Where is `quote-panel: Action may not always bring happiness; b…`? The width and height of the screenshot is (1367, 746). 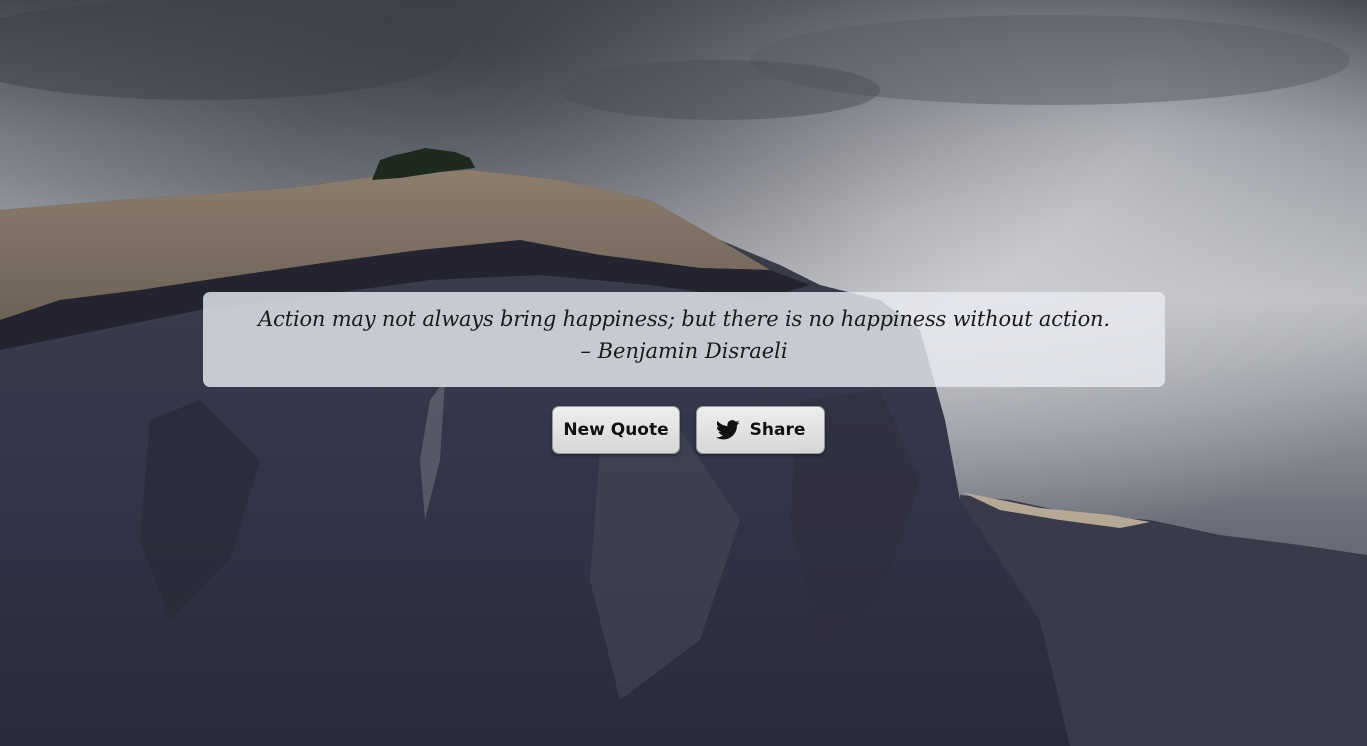
quote-panel: Action may not always bring happiness; b… is located at coordinates (684, 339).